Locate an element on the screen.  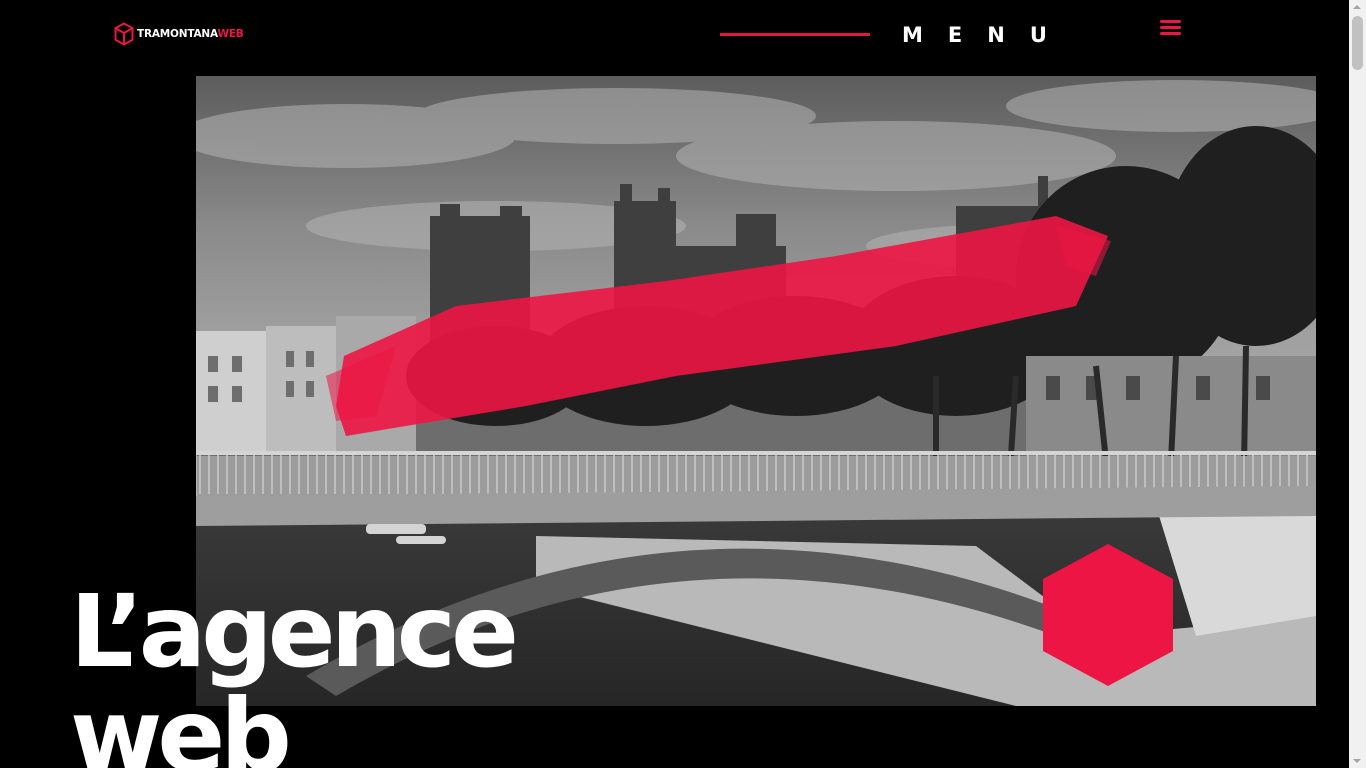
brand-name-main: TRAMONTANA is located at coordinates (177, 34).